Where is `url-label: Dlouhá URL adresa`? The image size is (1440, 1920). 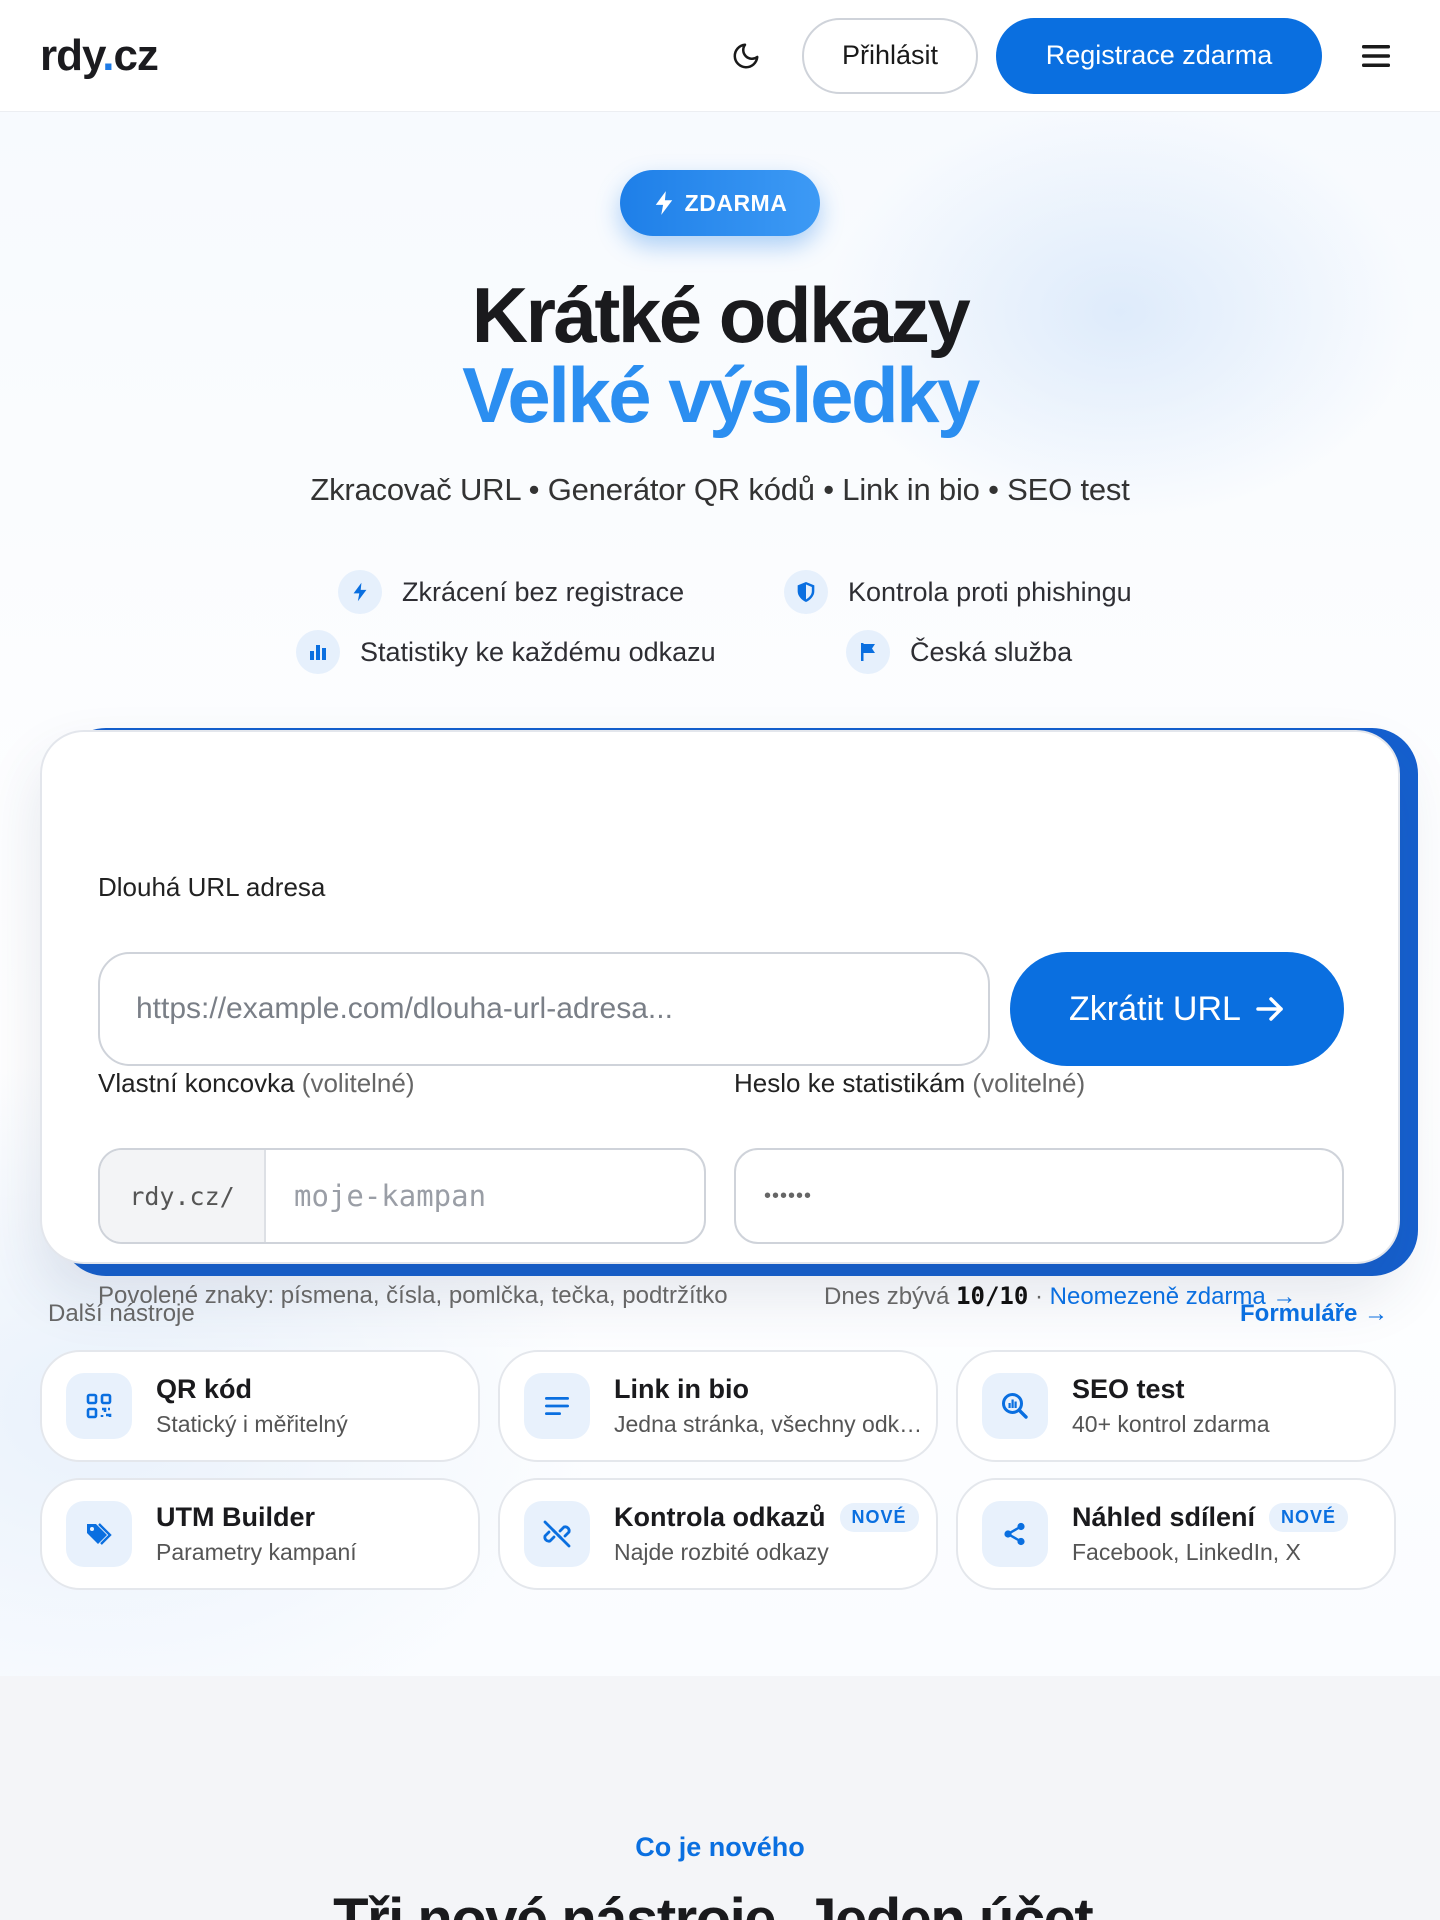
url-label: Dlouhá URL adresa is located at coordinates (212, 887).